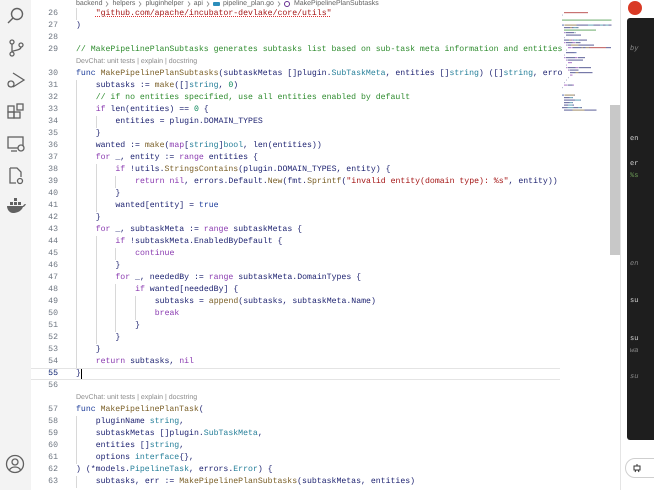 This screenshot has height=490, width=654. I want to click on remote-explorer-icon, so click(16, 144).